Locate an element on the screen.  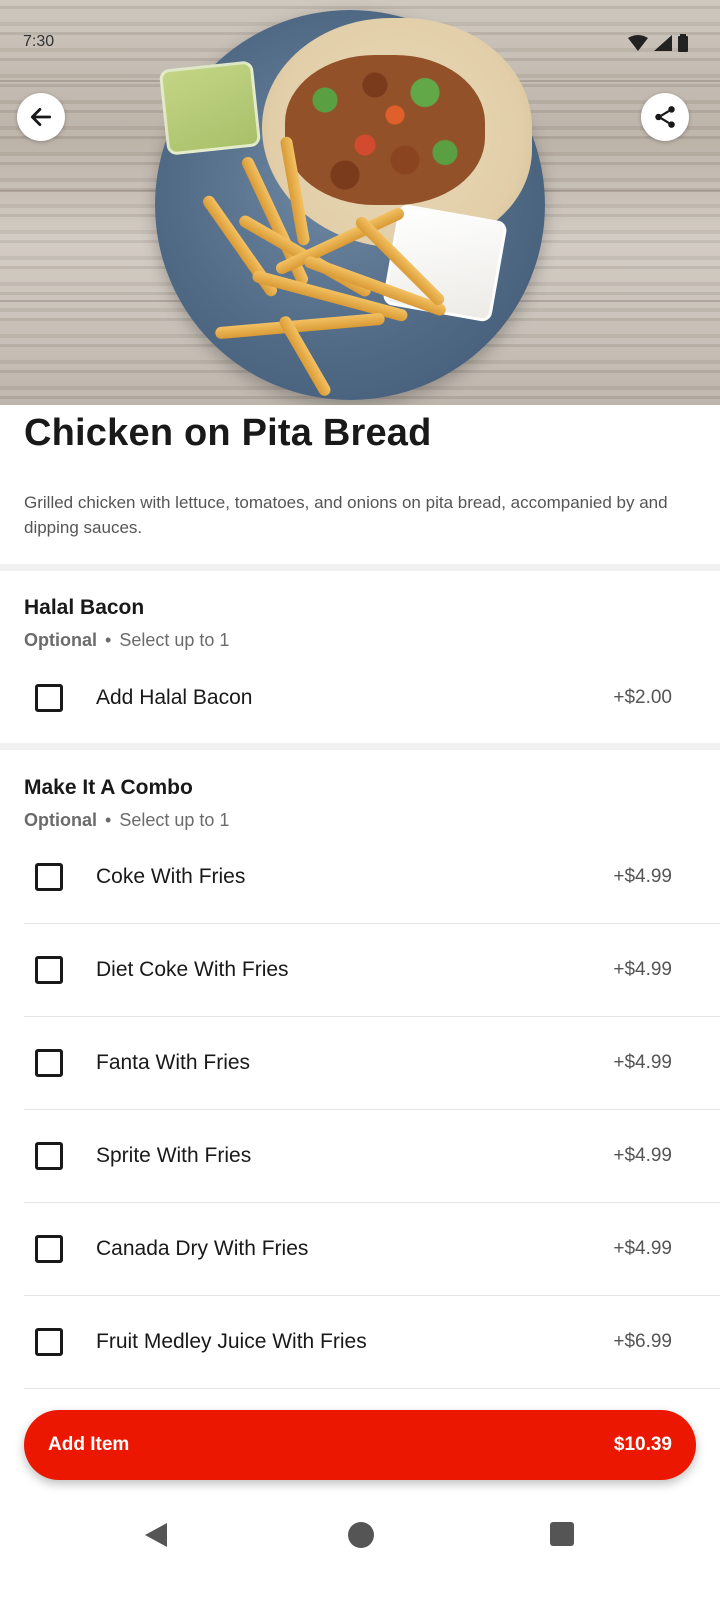
option-row-coke-with-fries: Coke With Fries +$4.99 is located at coordinates (372, 877).